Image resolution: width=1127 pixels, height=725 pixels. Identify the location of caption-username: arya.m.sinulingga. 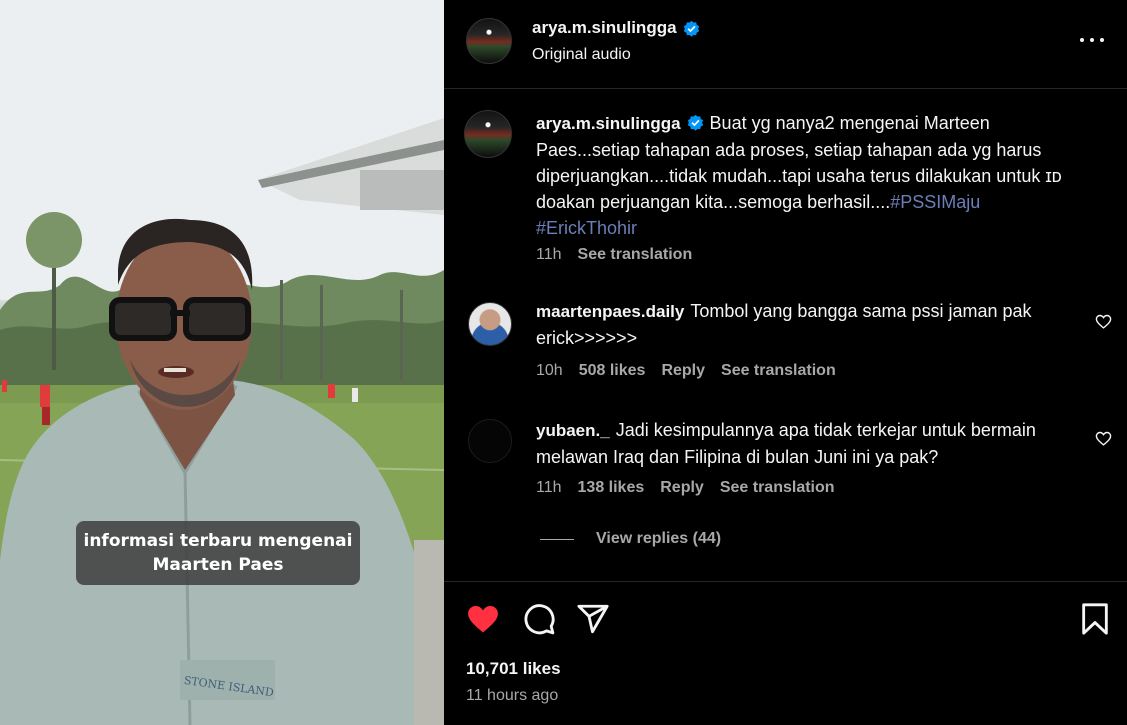
(608, 123).